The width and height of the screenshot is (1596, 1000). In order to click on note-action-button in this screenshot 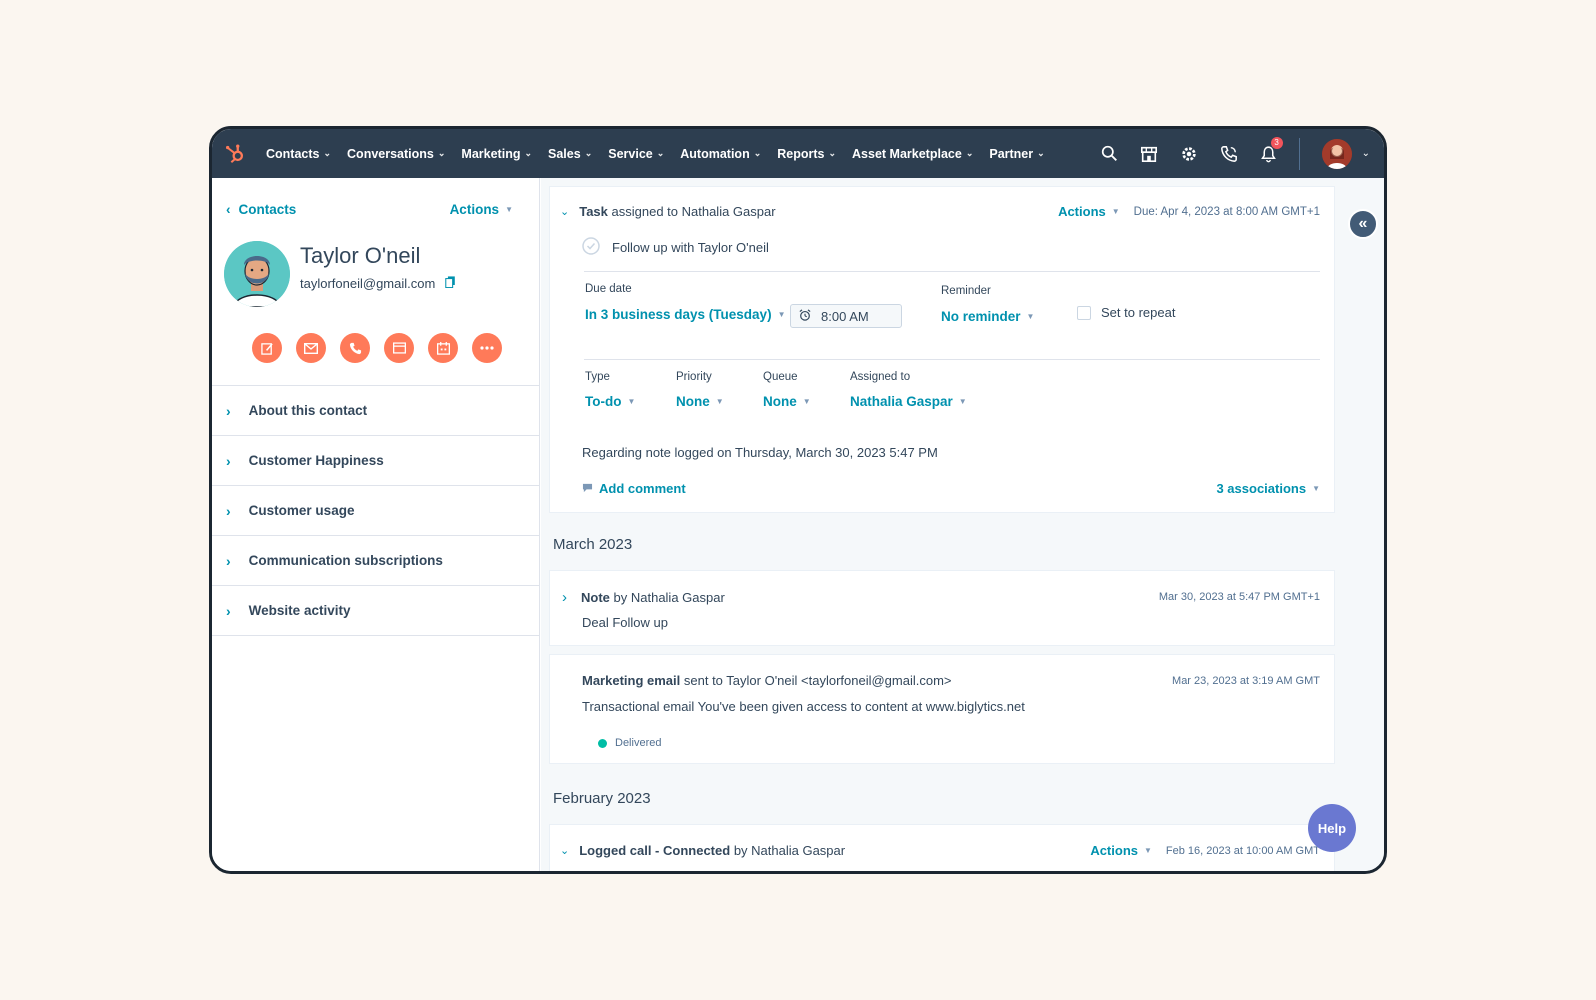, I will do `click(267, 348)`.